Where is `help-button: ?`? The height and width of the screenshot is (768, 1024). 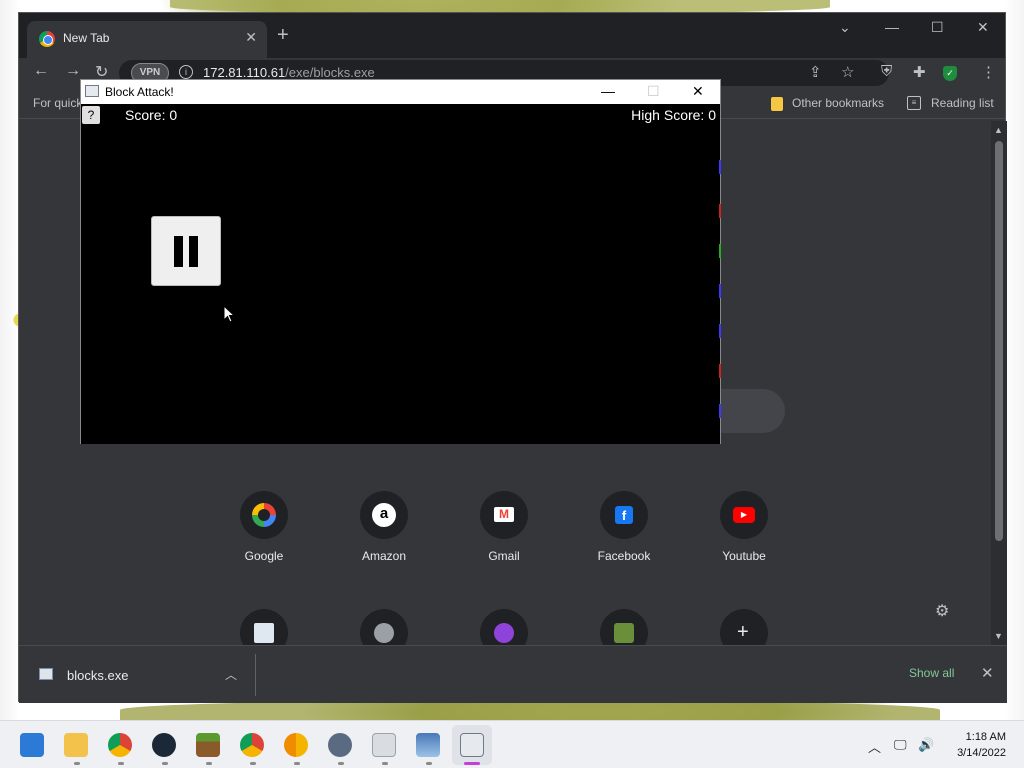 help-button: ? is located at coordinates (91, 115).